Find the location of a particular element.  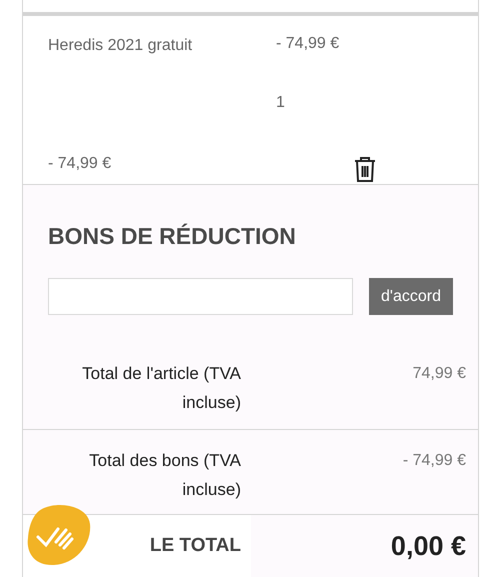

total-value: - 74,99 € is located at coordinates (434, 461).